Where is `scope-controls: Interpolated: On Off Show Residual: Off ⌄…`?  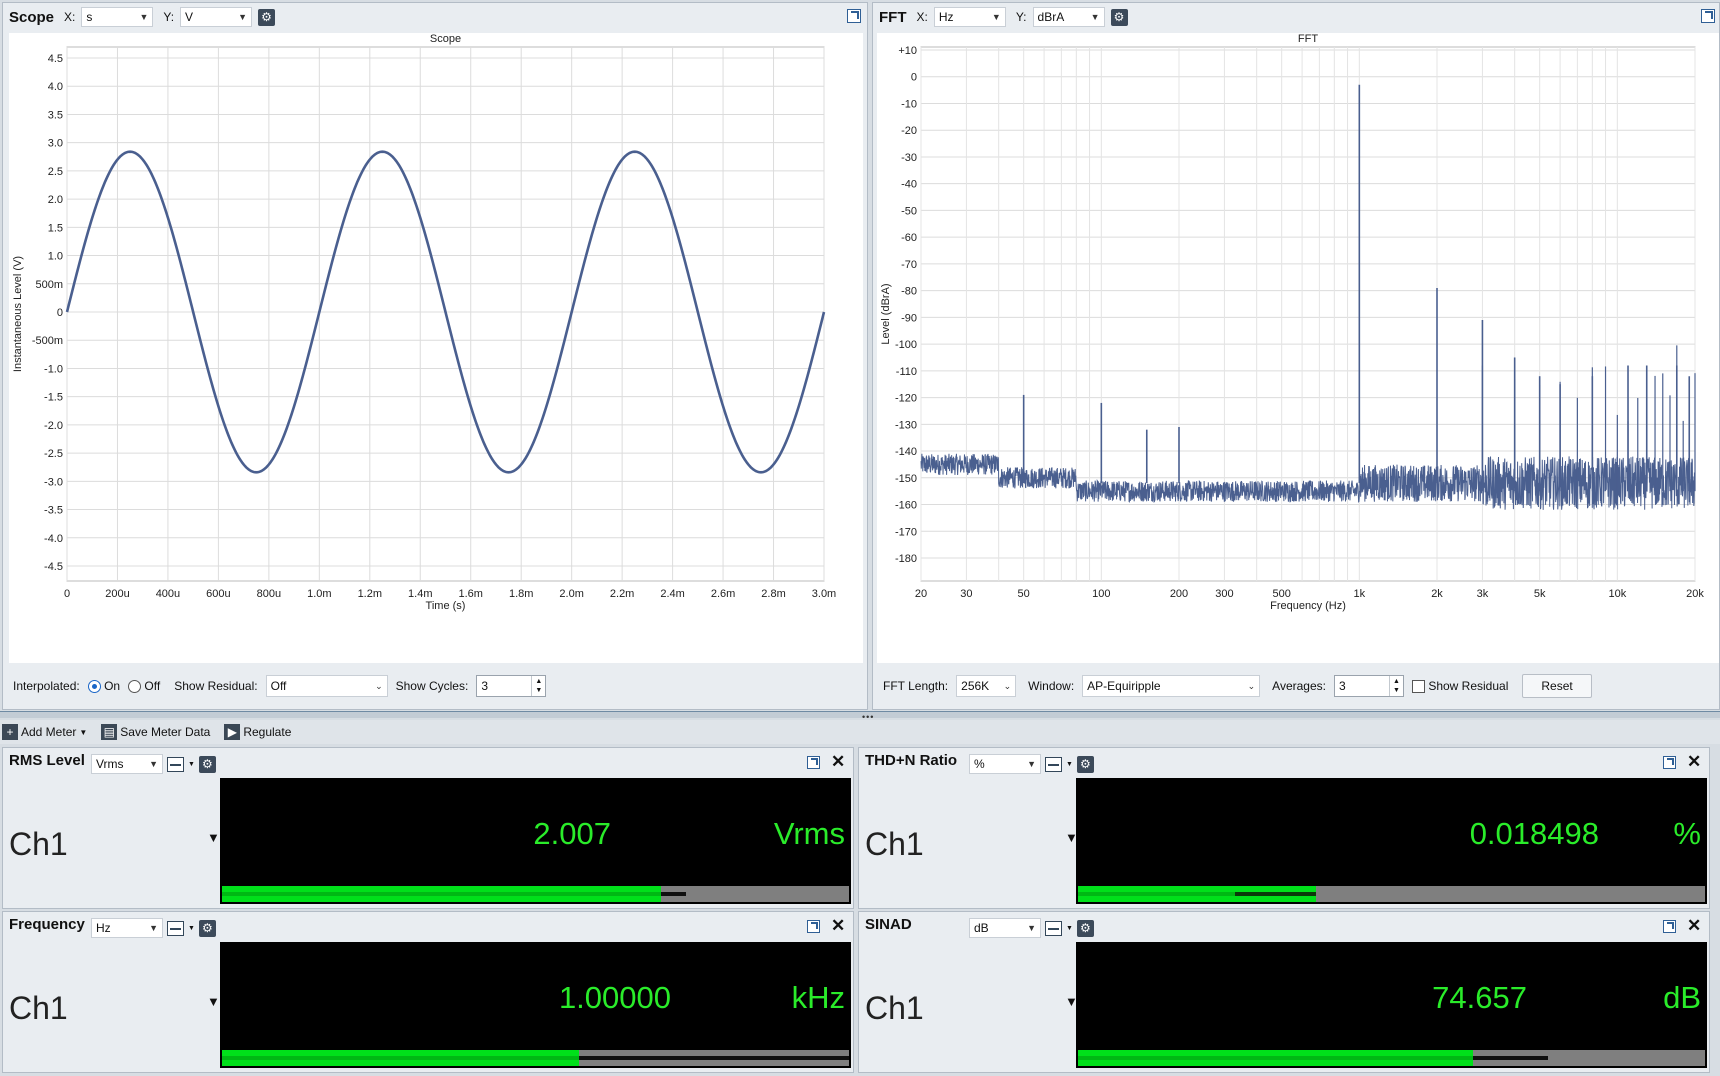
scope-controls: Interpolated: On Off Show Residual: Off ⌄… is located at coordinates (435, 686).